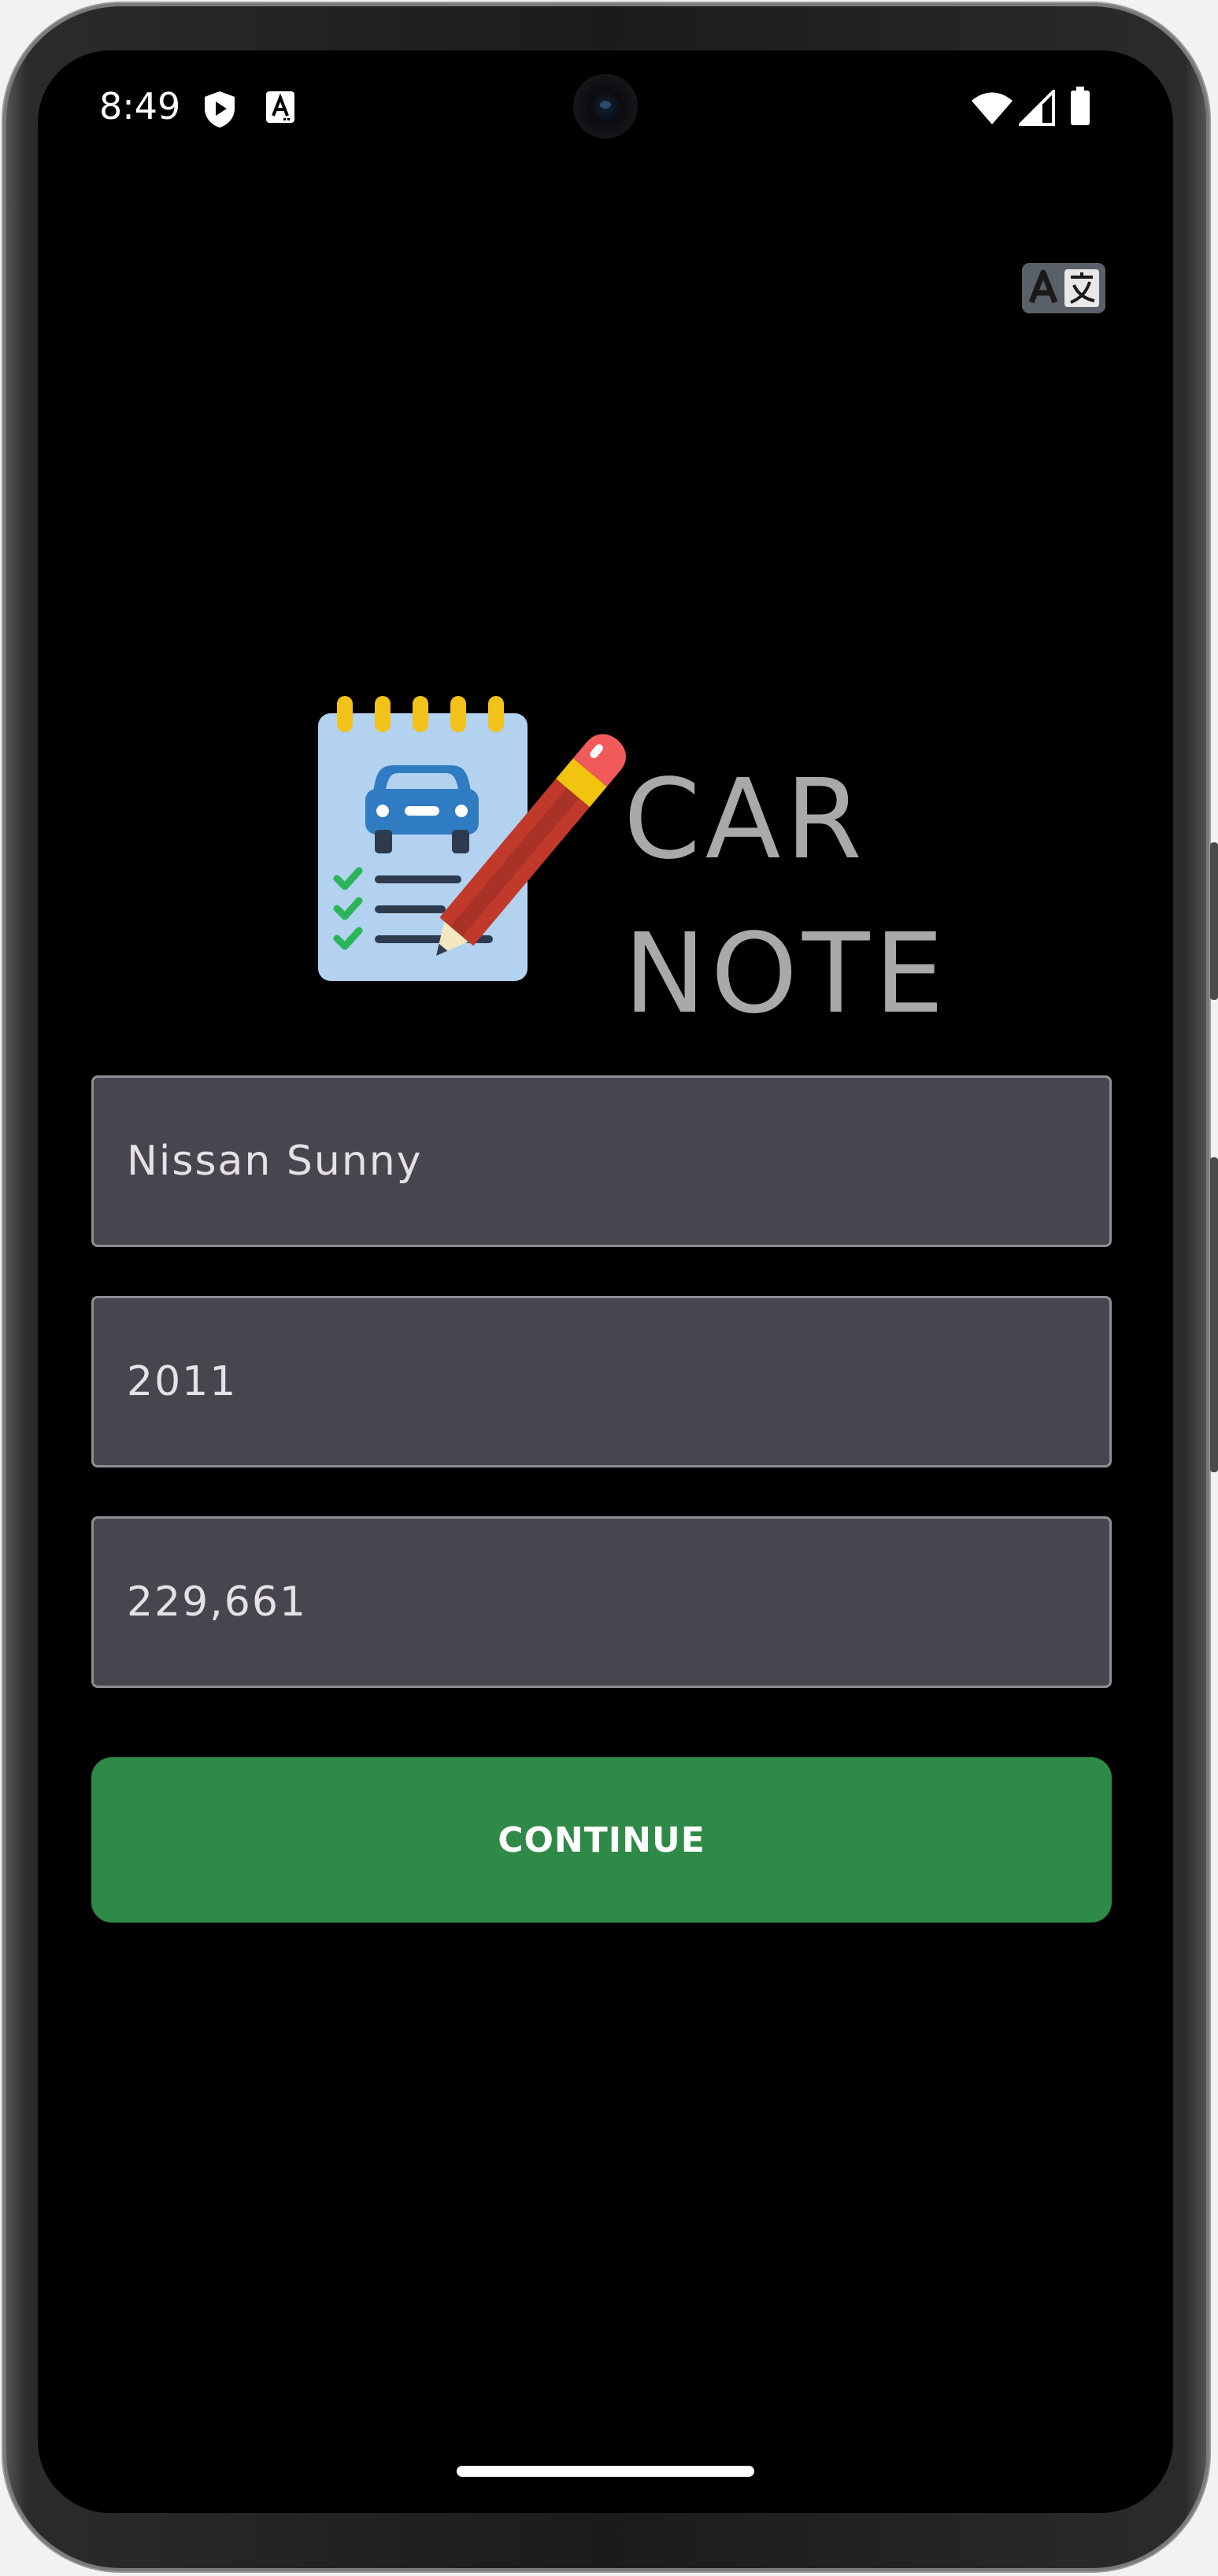  I want to click on continue-label: CONTINUE, so click(601, 1839).